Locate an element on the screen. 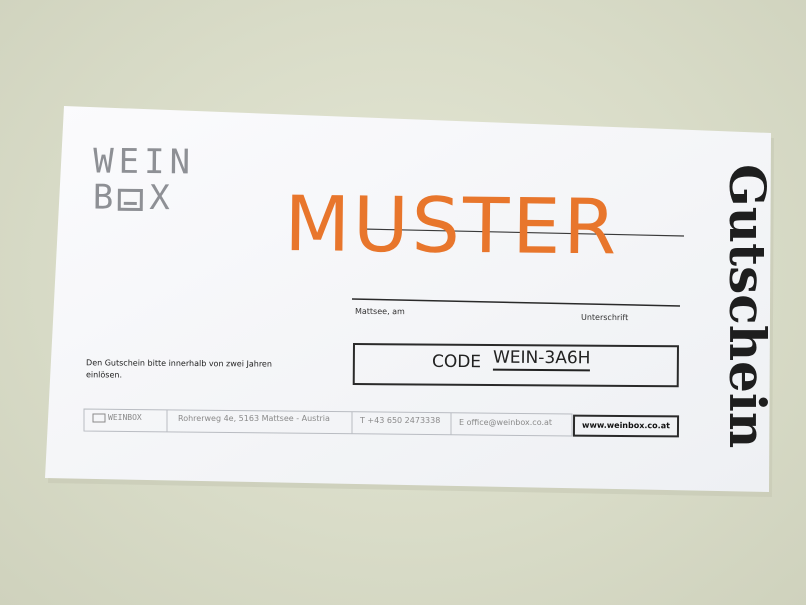  footer-brand-text: WEINBOX is located at coordinates (125, 417).